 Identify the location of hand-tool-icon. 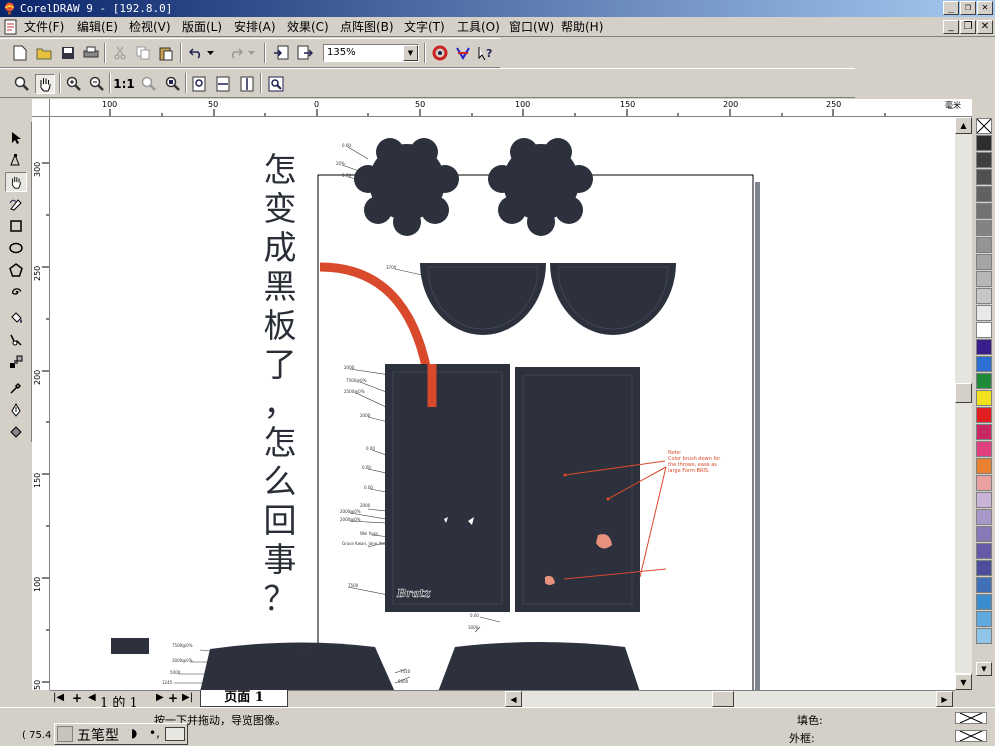
(16, 182).